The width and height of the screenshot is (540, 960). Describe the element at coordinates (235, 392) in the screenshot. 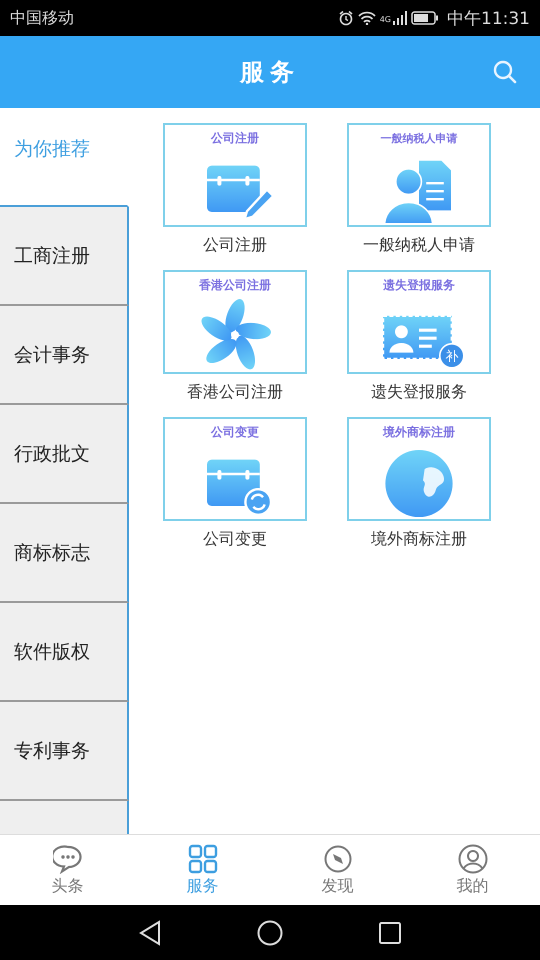

I see `service-label: 香港公司注册` at that location.